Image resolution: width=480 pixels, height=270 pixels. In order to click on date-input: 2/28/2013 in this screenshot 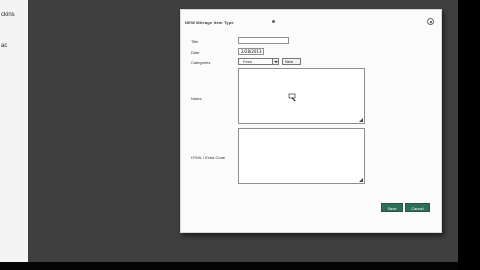, I will do `click(251, 51)`.